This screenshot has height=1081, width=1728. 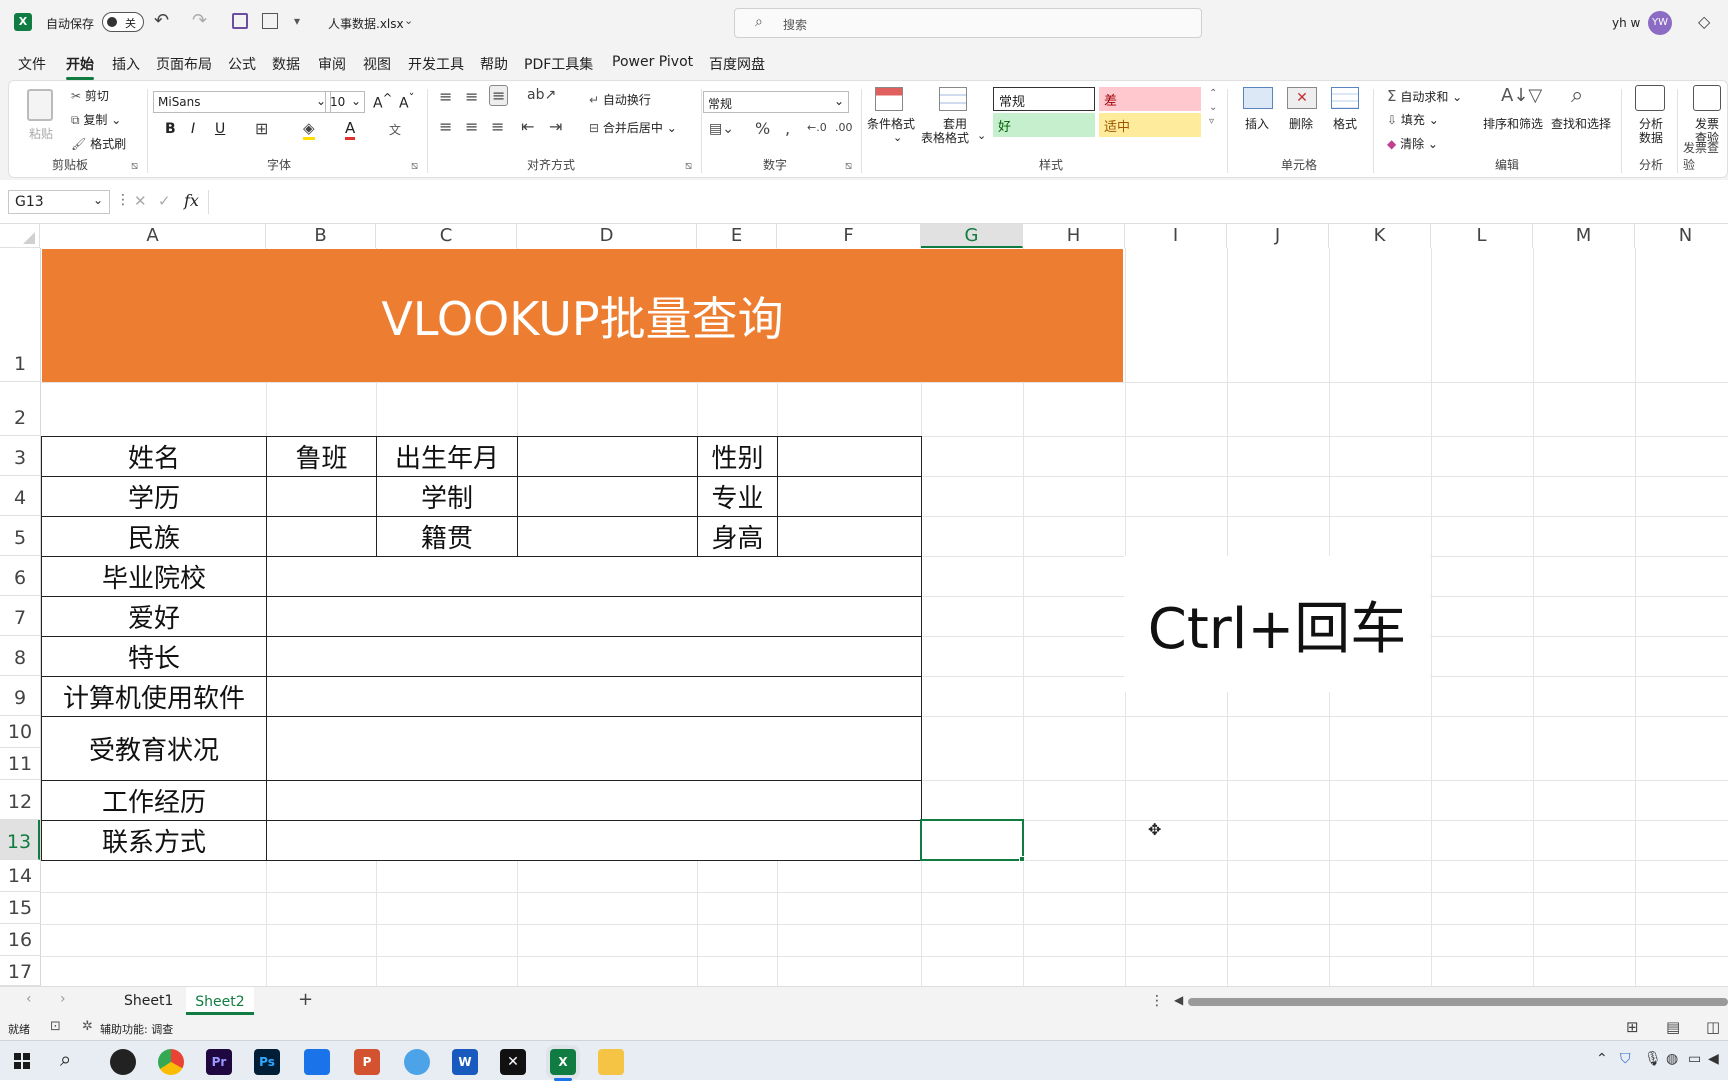 What do you see at coordinates (594, 576) in the screenshot?
I see `value-school` at bounding box center [594, 576].